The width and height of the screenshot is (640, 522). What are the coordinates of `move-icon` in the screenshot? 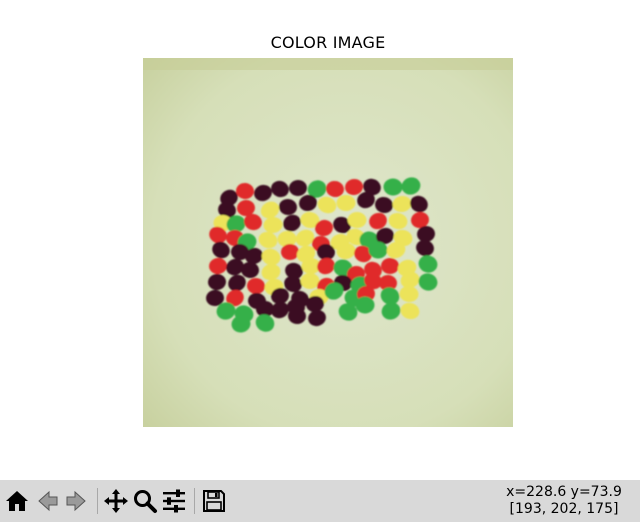 It's located at (116, 501).